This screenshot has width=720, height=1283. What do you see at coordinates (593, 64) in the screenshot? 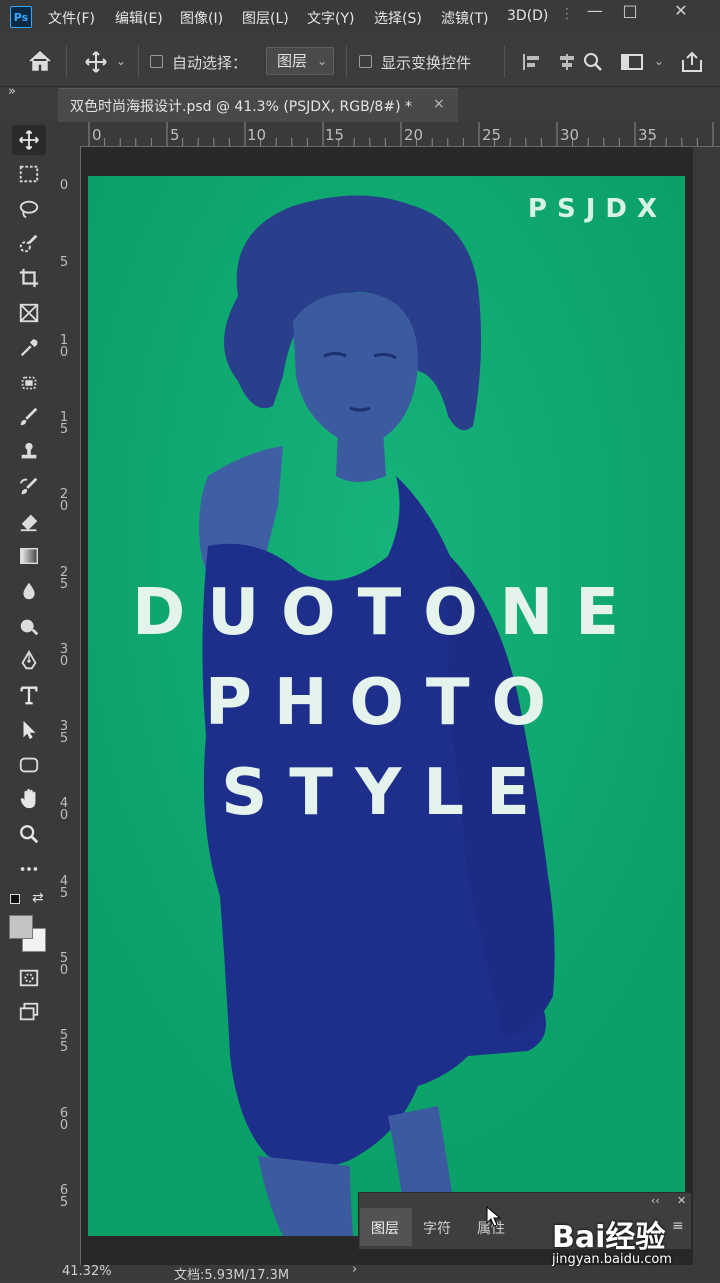
I see `search-icon` at bounding box center [593, 64].